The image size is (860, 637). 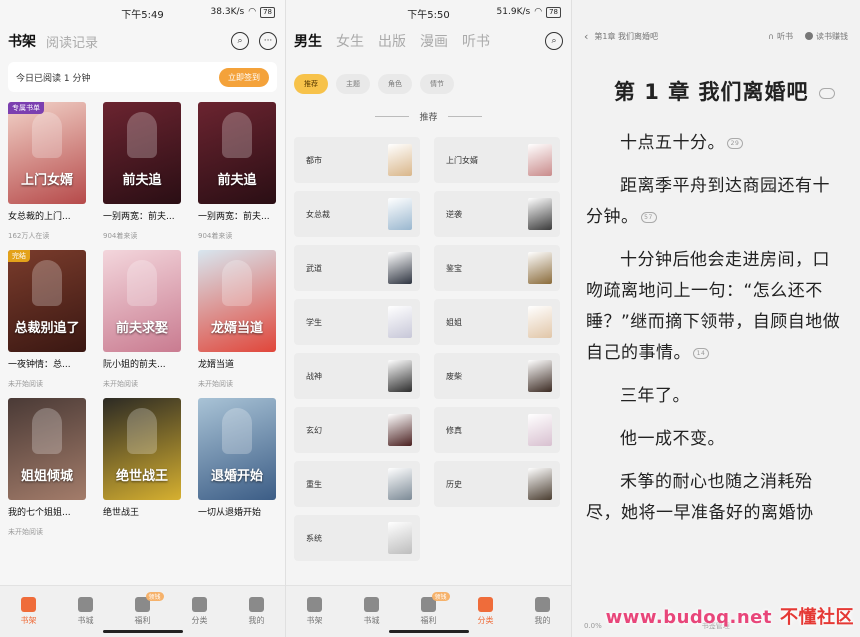 I want to click on category-name: 上门女婿, so click(x=462, y=160).